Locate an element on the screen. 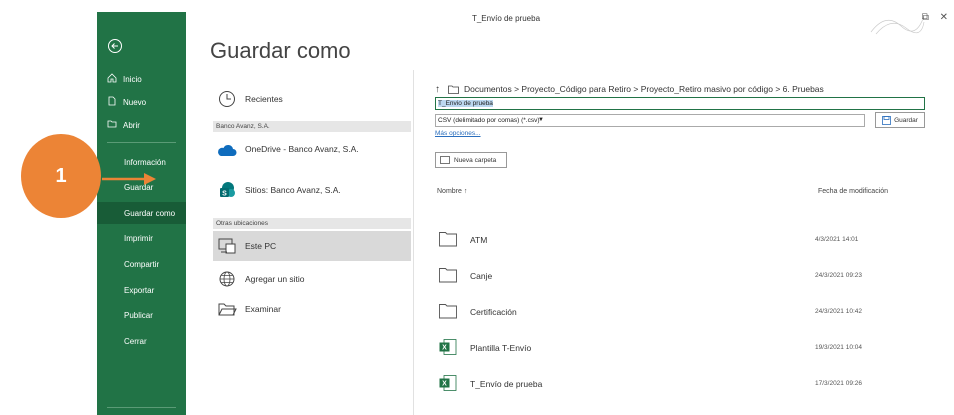  file-date: 4/3/2021 14:01 is located at coordinates (837, 239).